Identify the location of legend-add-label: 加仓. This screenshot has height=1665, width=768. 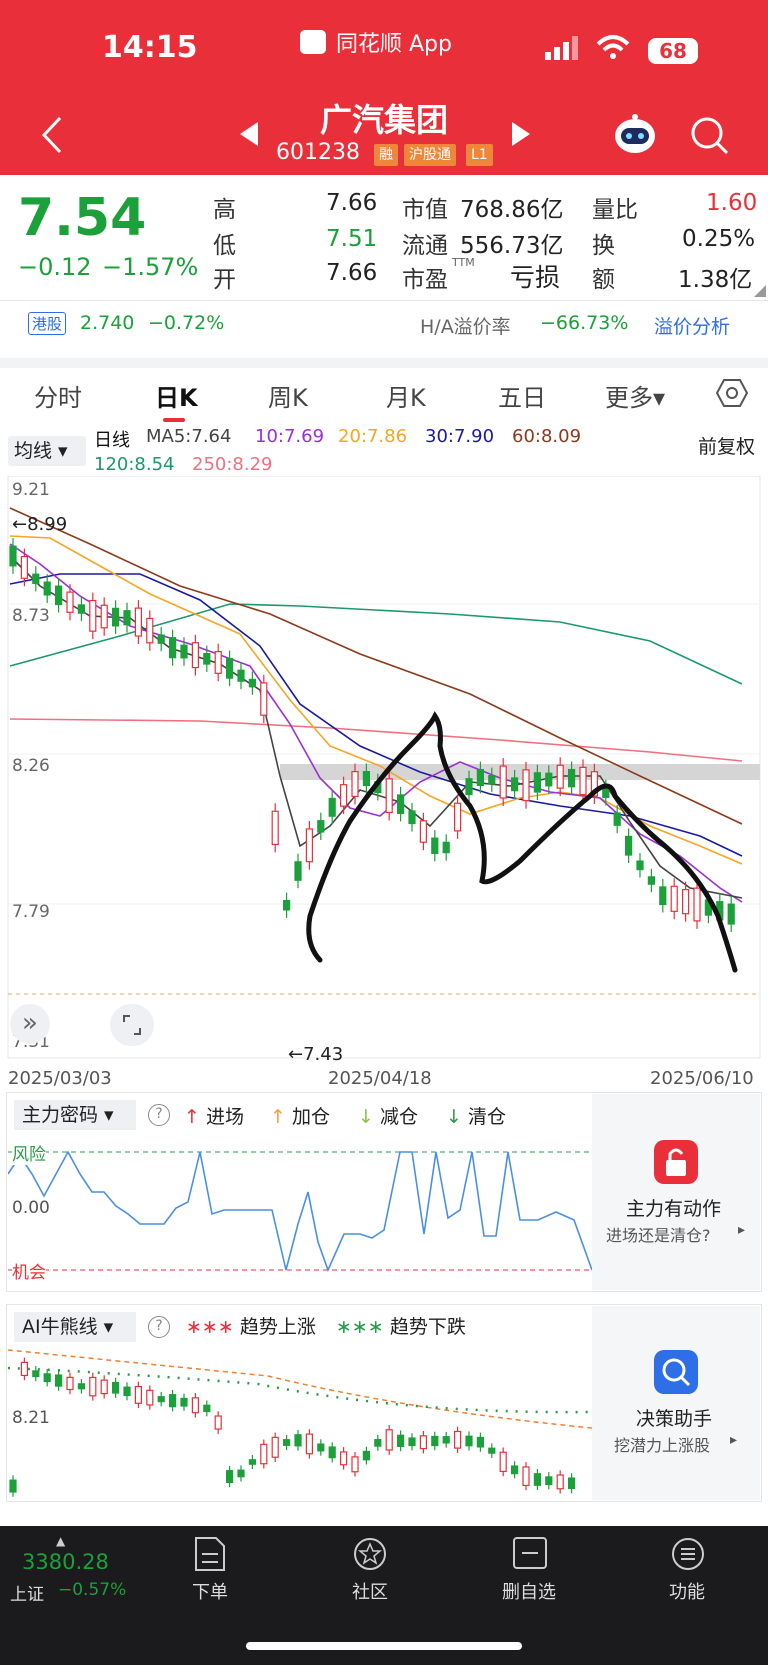
(310, 1117).